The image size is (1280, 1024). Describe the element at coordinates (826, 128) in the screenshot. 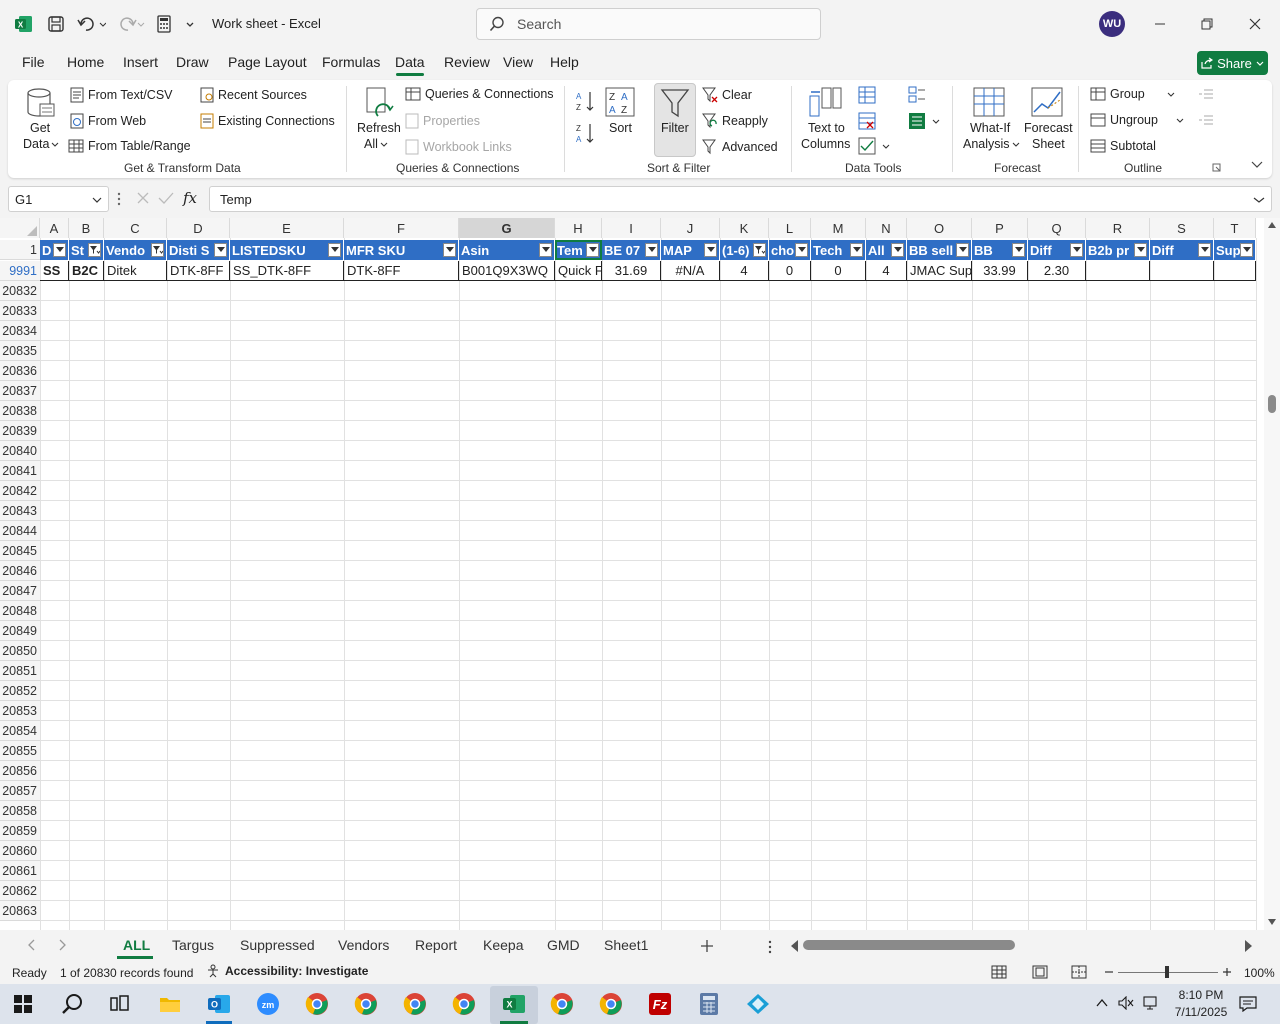

I see `text-to-columns-label: Text to` at that location.